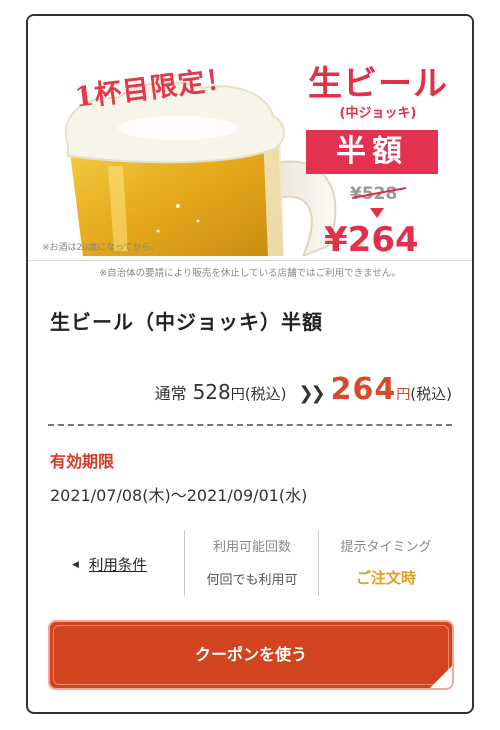 Image resolution: width=500 pixels, height=730 pixels. Describe the element at coordinates (385, 578) in the screenshot. I see `timing-value: ご注文時` at that location.